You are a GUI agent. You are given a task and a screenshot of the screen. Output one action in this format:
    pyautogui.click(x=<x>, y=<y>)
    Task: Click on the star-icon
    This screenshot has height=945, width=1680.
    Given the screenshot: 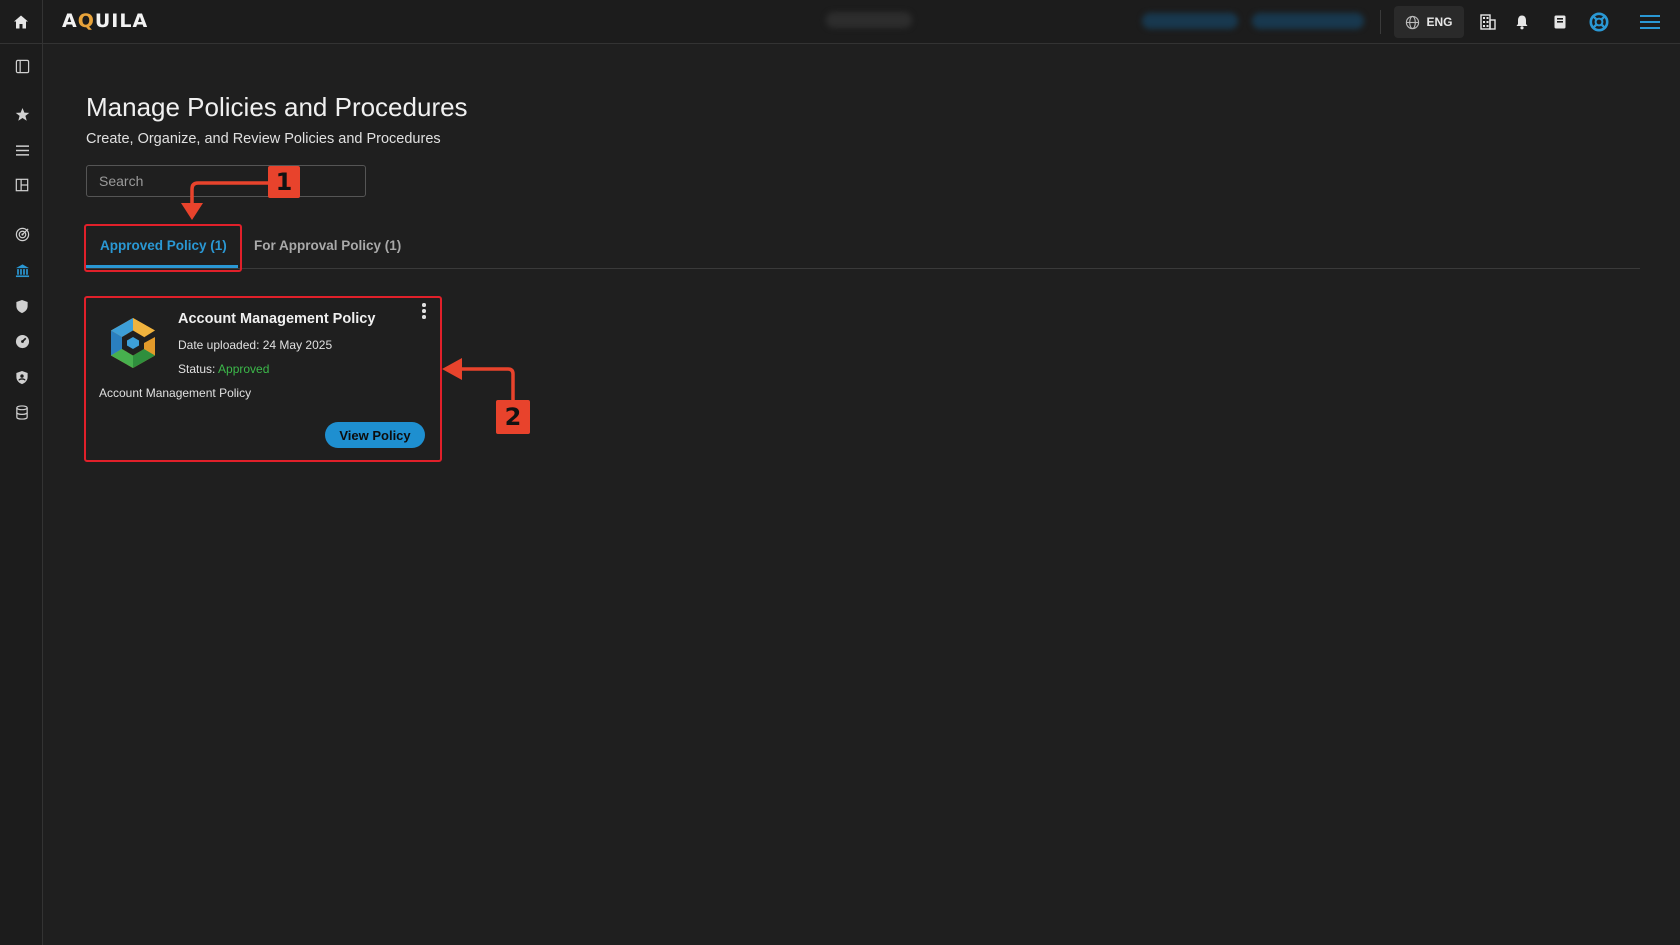 What is the action you would take?
    pyautogui.click(x=22, y=114)
    